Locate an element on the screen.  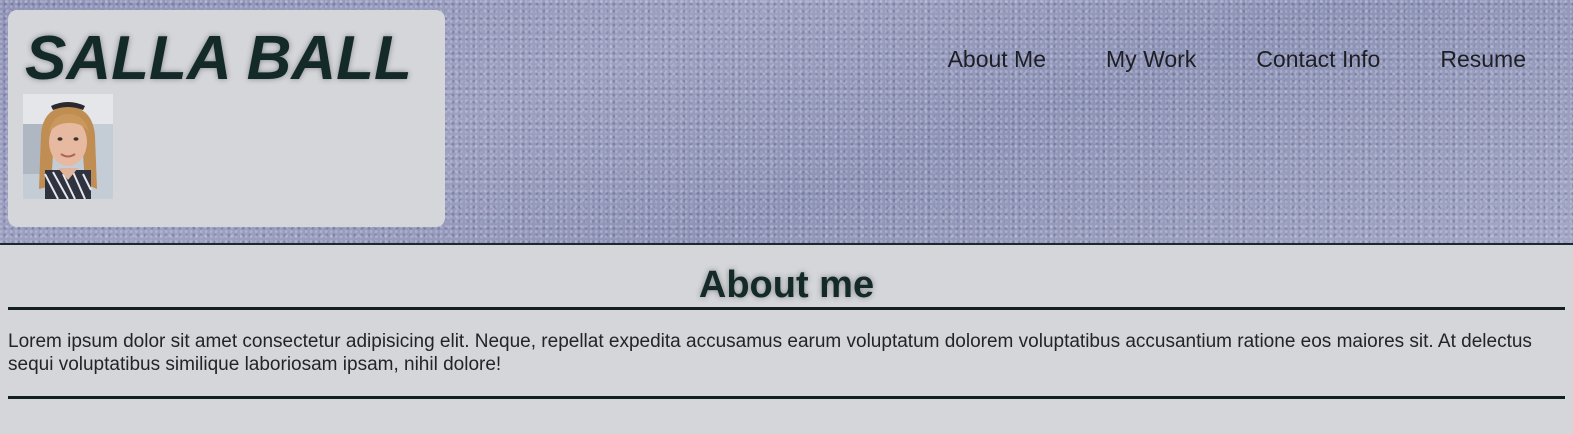
nav-link-my-work: My Work is located at coordinates (1151, 59).